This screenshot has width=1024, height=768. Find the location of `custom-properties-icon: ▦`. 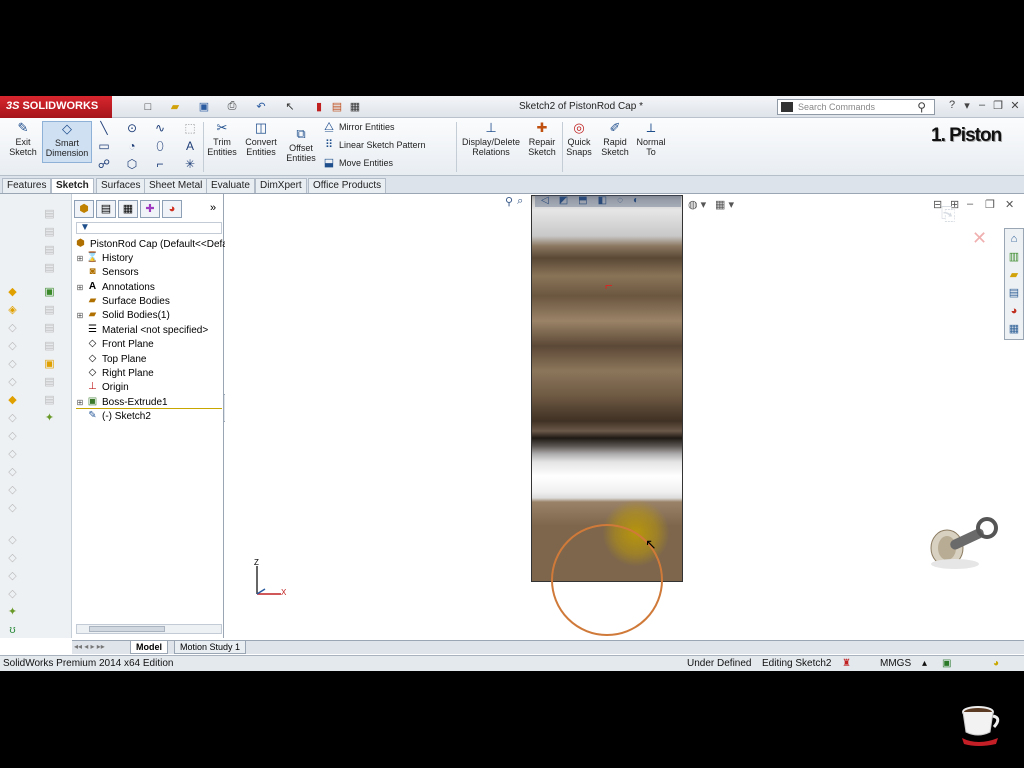

custom-properties-icon: ▦ is located at coordinates (1014, 329).